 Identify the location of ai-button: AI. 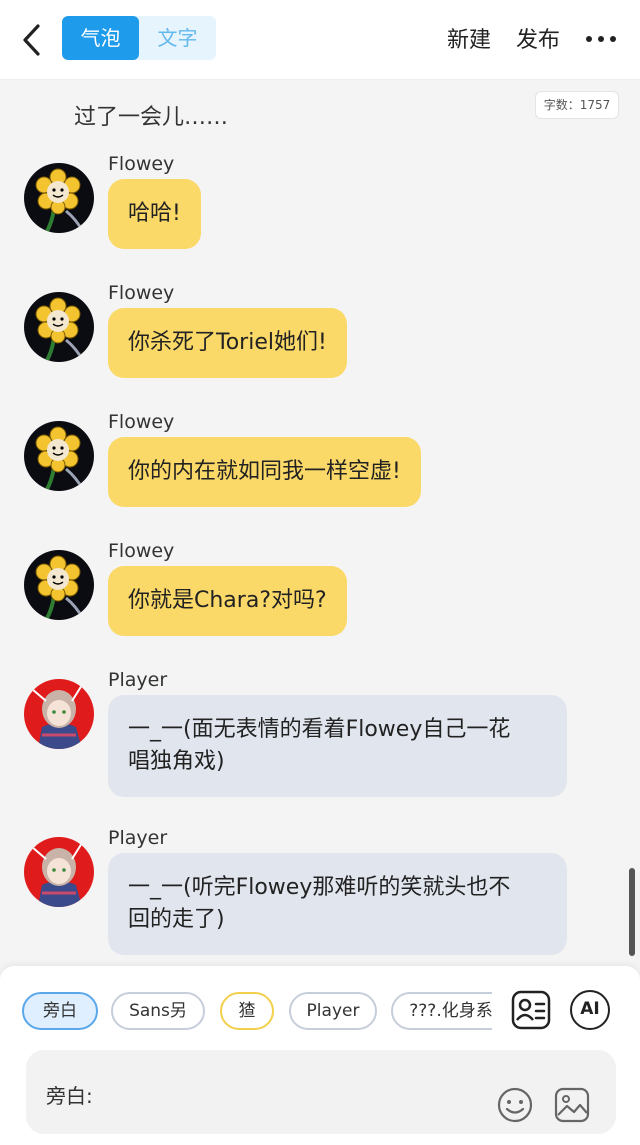
(590, 1010).